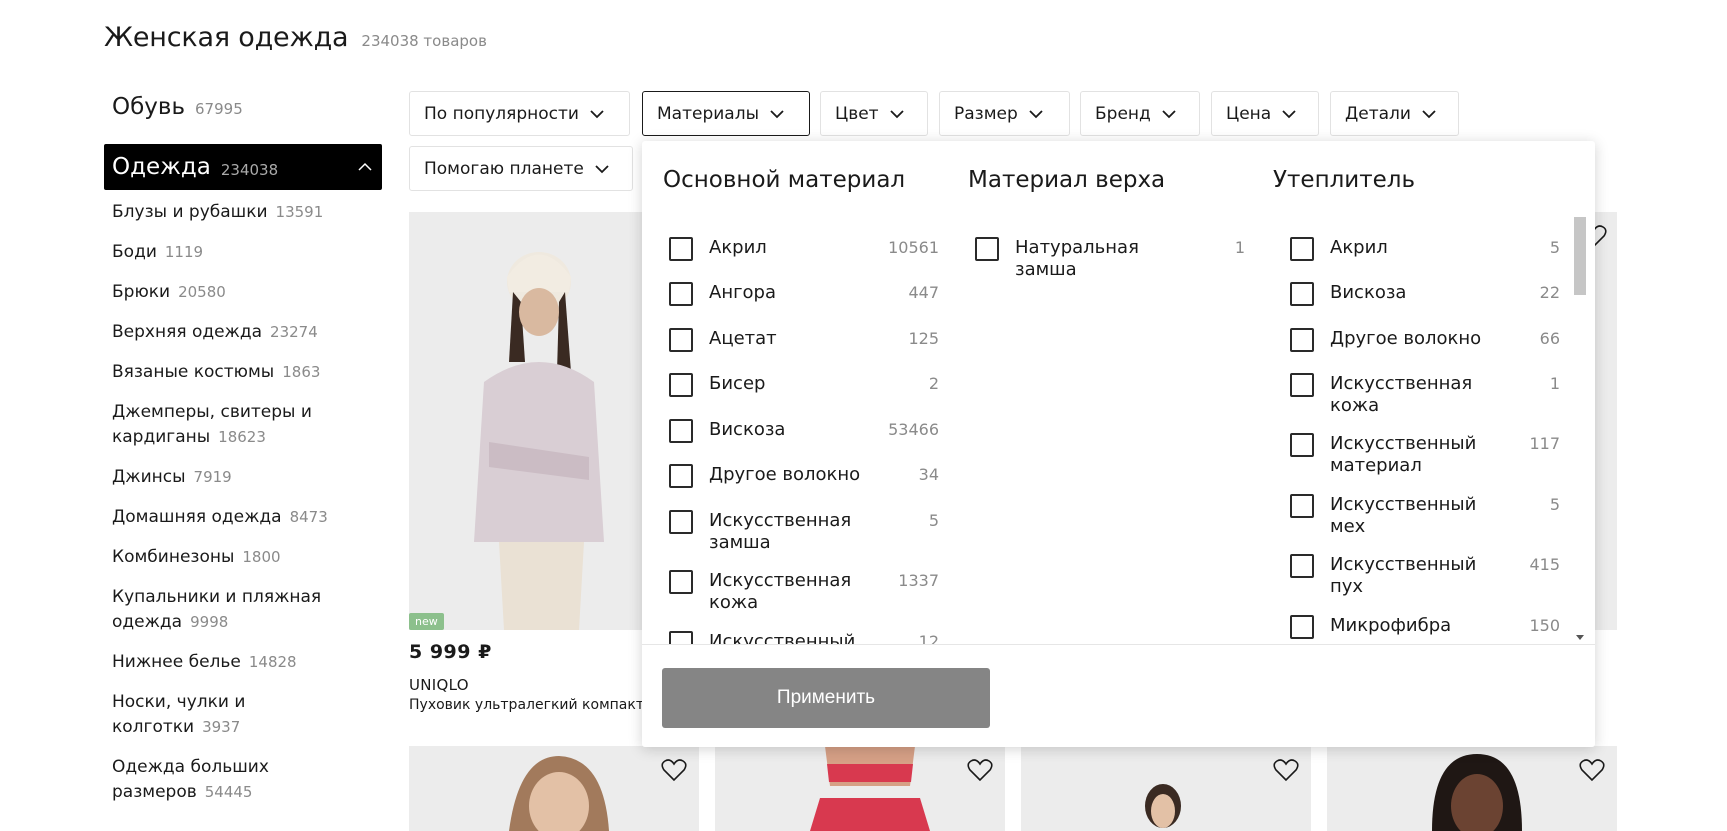 This screenshot has height=831, width=1727. Describe the element at coordinates (804, 294) in the screenshot. I see `option-checkbox: Ангора 447` at that location.